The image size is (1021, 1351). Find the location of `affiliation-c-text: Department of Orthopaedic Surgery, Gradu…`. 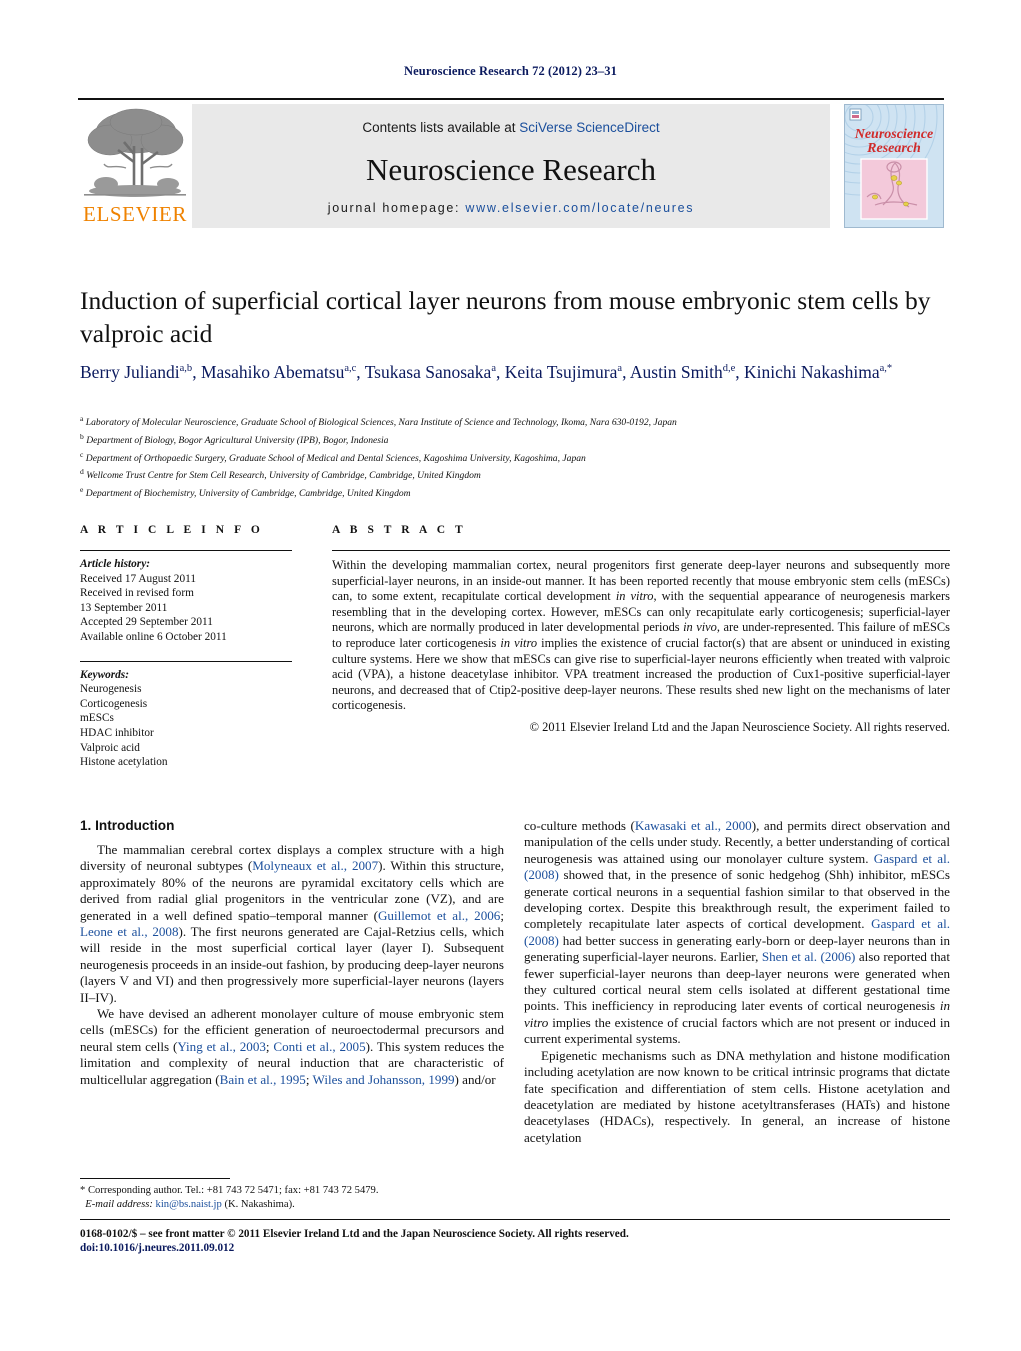

affiliation-c-text: Department of Orthopaedic Surgery, Gradu… is located at coordinates (335, 458).